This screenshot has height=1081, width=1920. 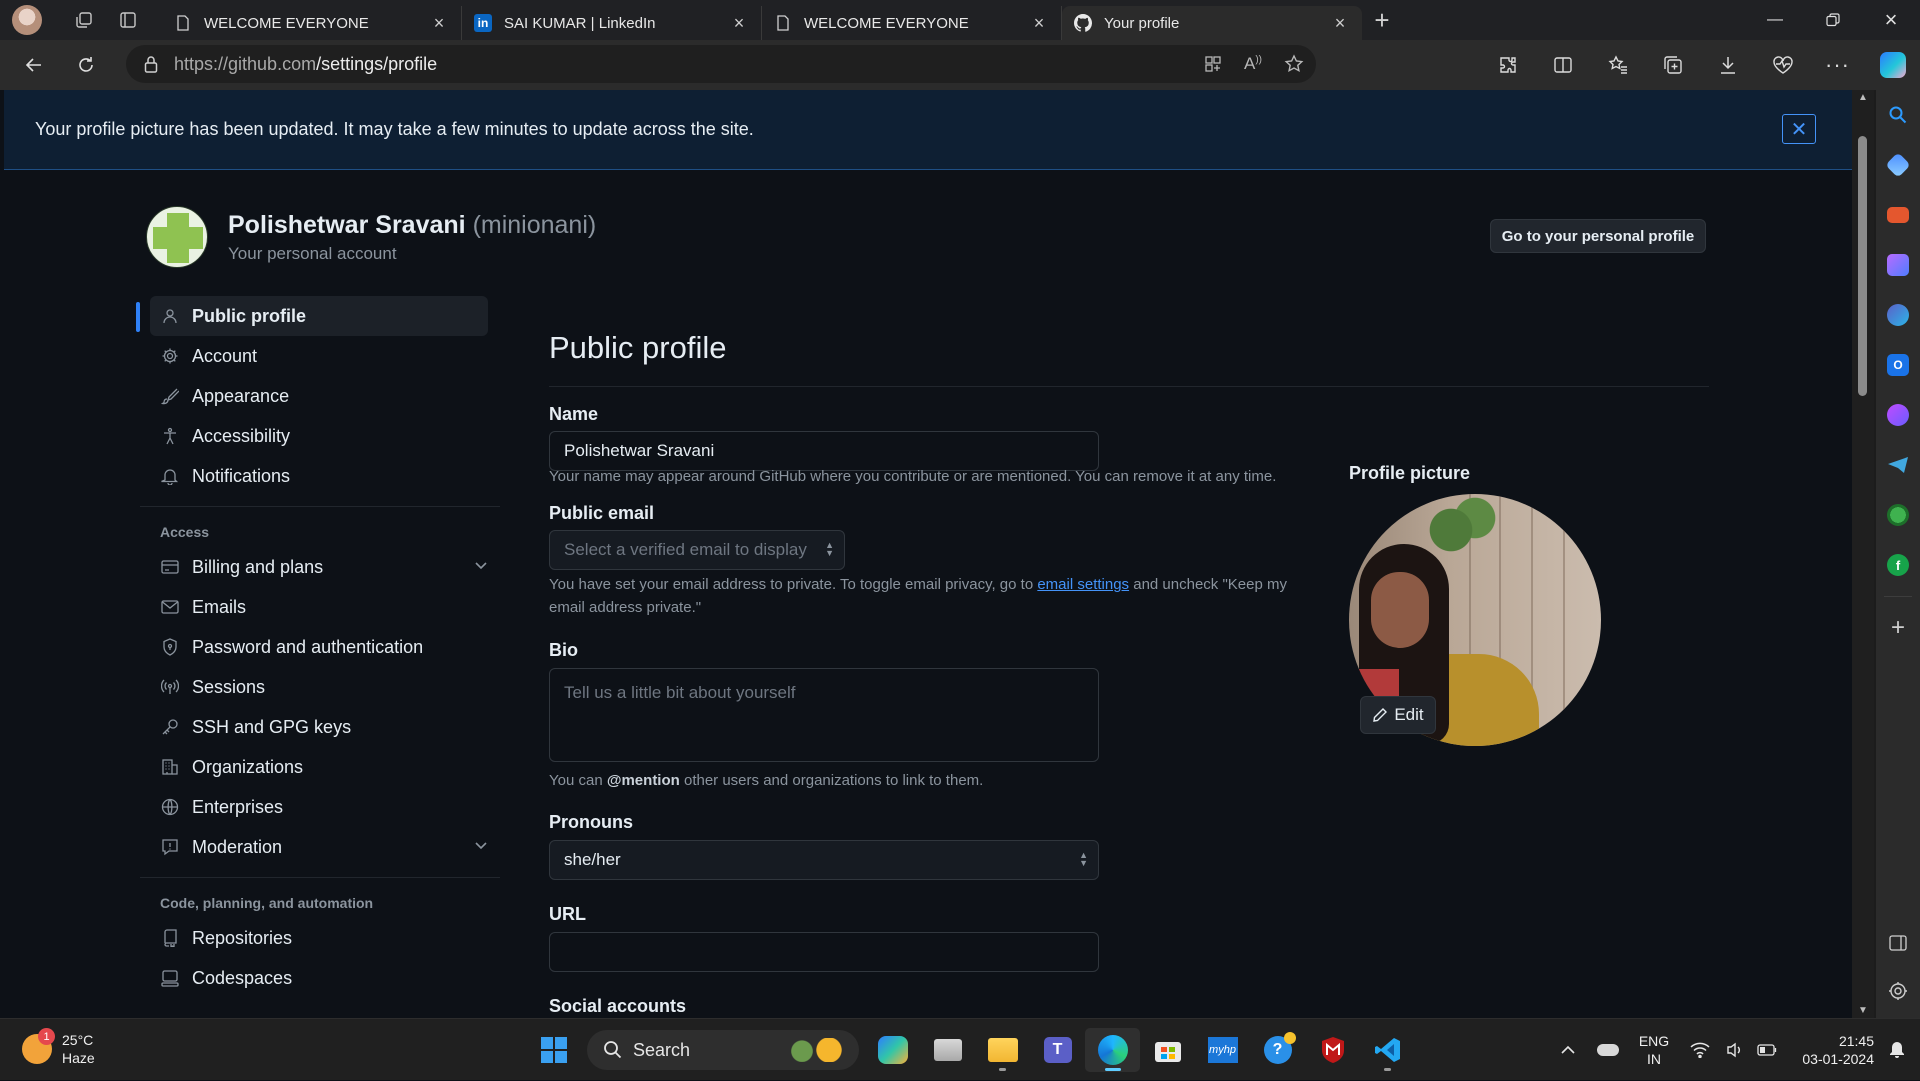 I want to click on browser-tab: in SAI KUMAR | LinkedIn ×, so click(x=612, y=23).